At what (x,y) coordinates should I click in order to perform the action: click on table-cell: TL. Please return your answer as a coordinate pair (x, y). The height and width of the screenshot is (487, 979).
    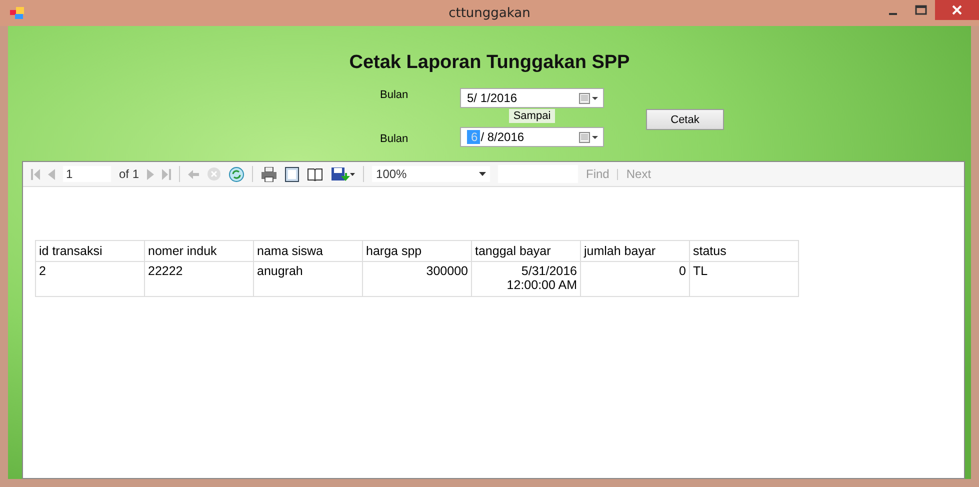
    Looking at the image, I should click on (744, 279).